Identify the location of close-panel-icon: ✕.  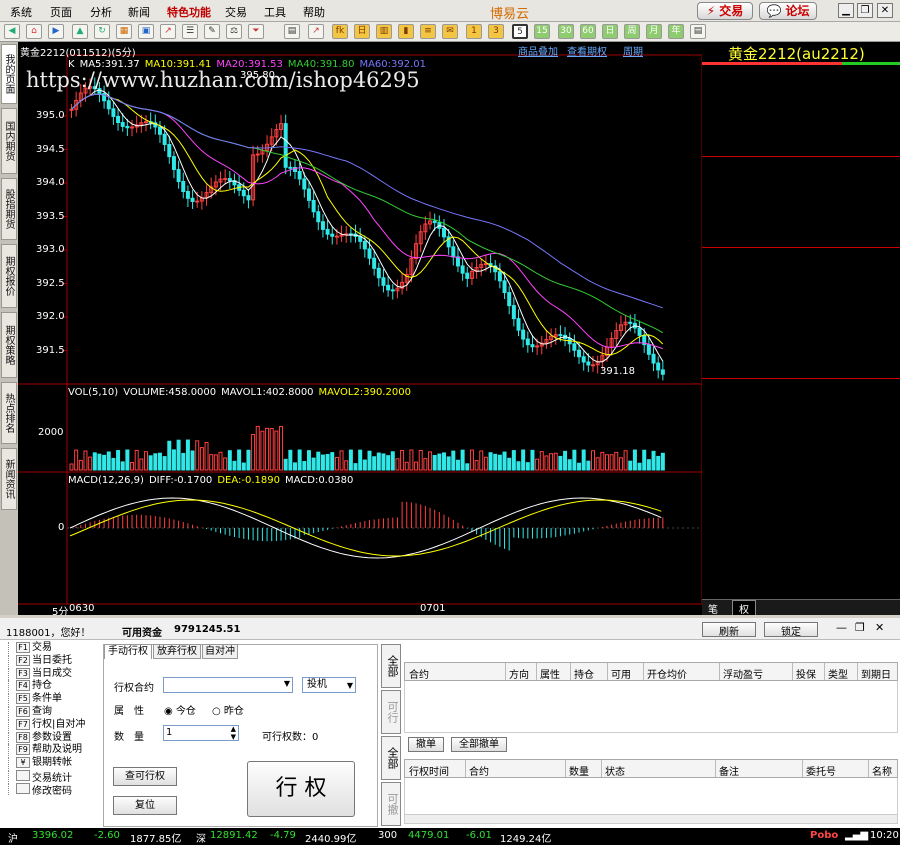
(879, 627).